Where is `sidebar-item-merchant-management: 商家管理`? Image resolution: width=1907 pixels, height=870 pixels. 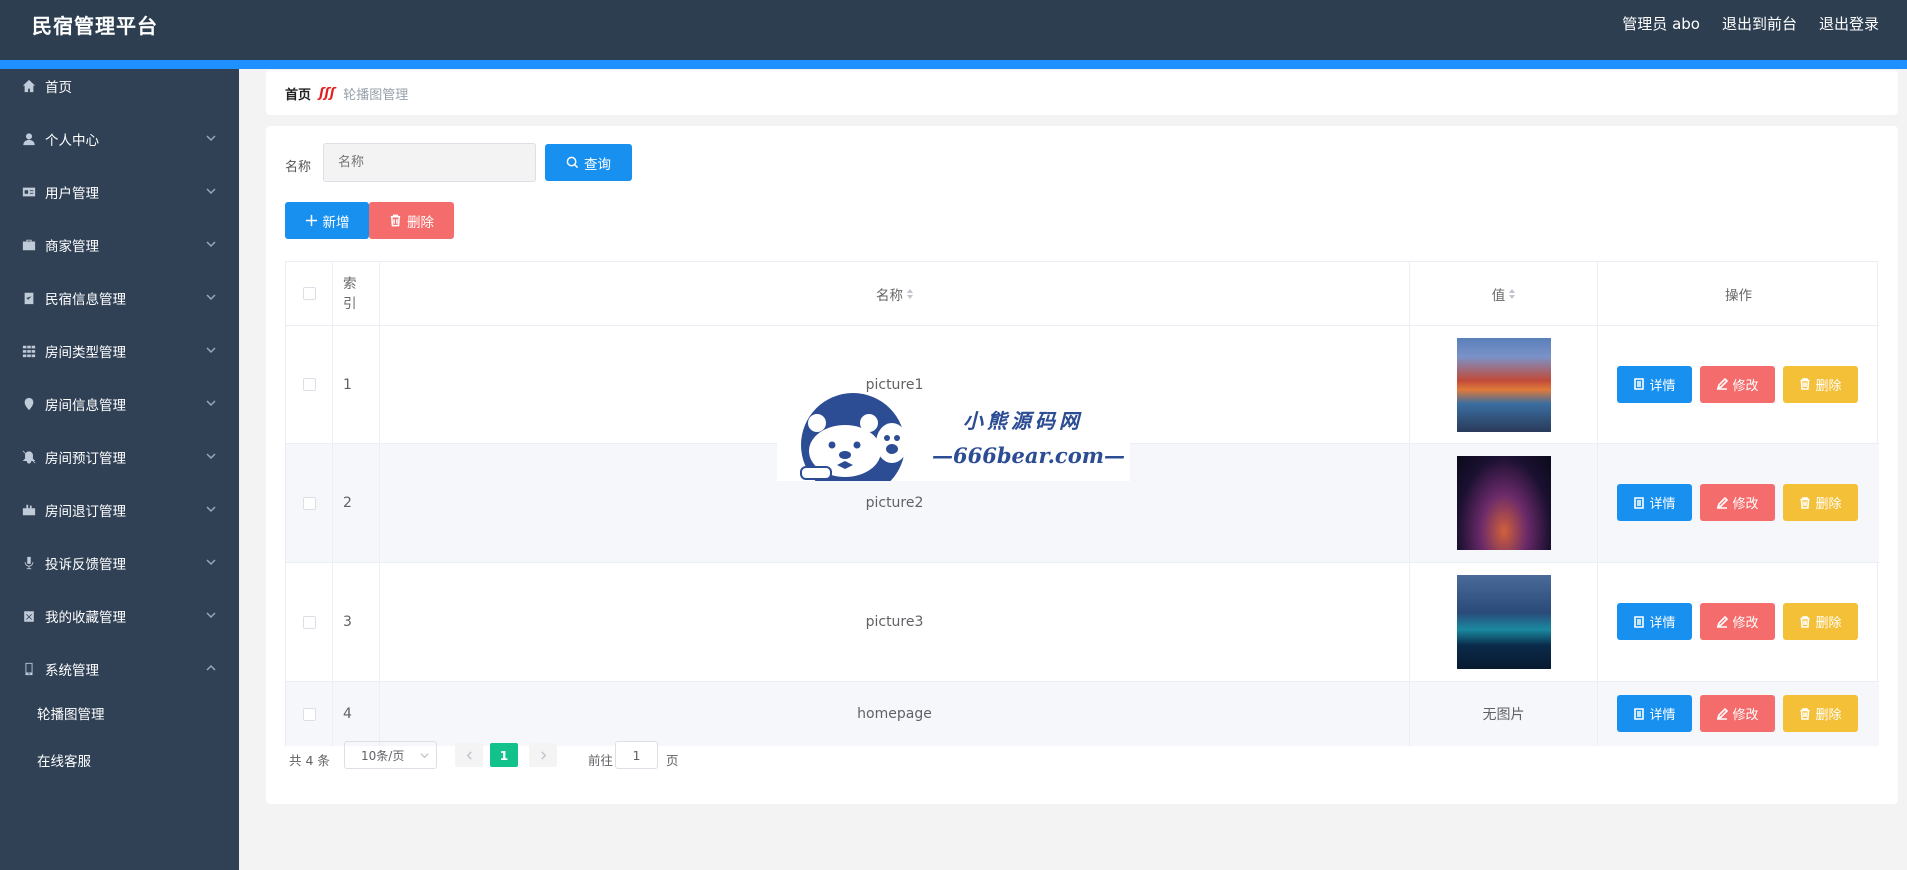 sidebar-item-merchant-management: 商家管理 is located at coordinates (119, 245).